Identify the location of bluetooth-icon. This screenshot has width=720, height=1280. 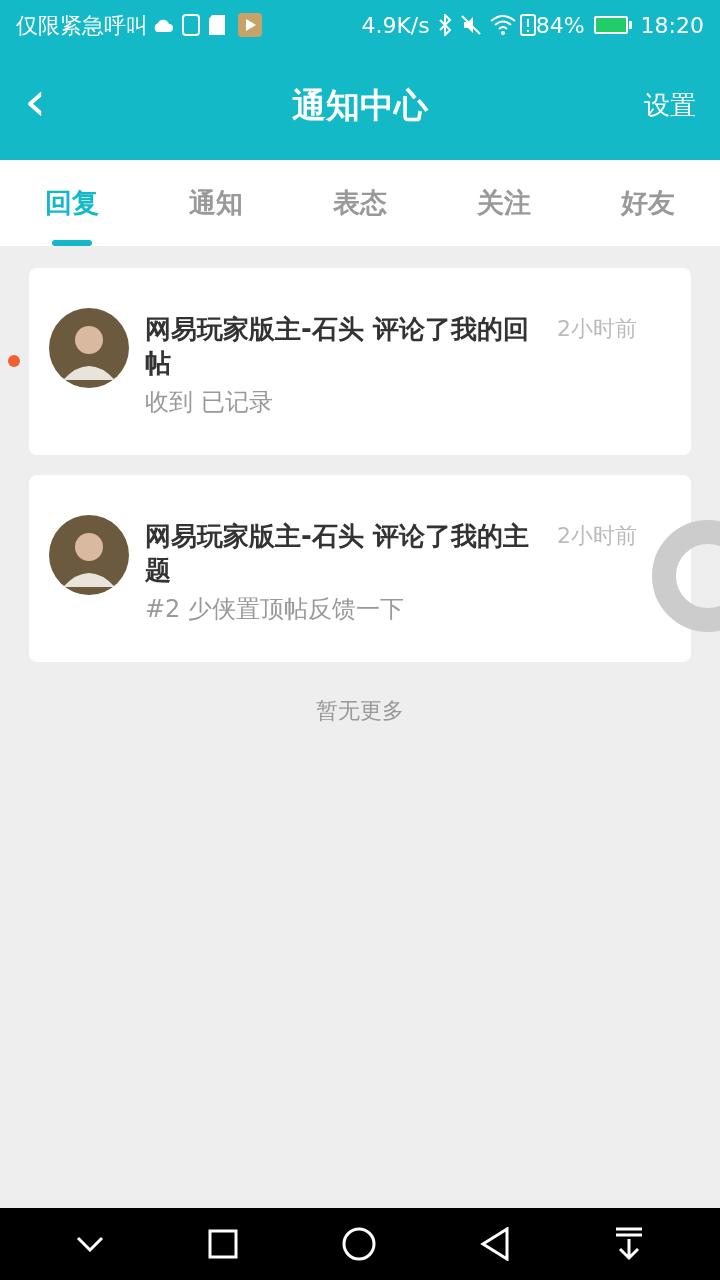
(444, 25).